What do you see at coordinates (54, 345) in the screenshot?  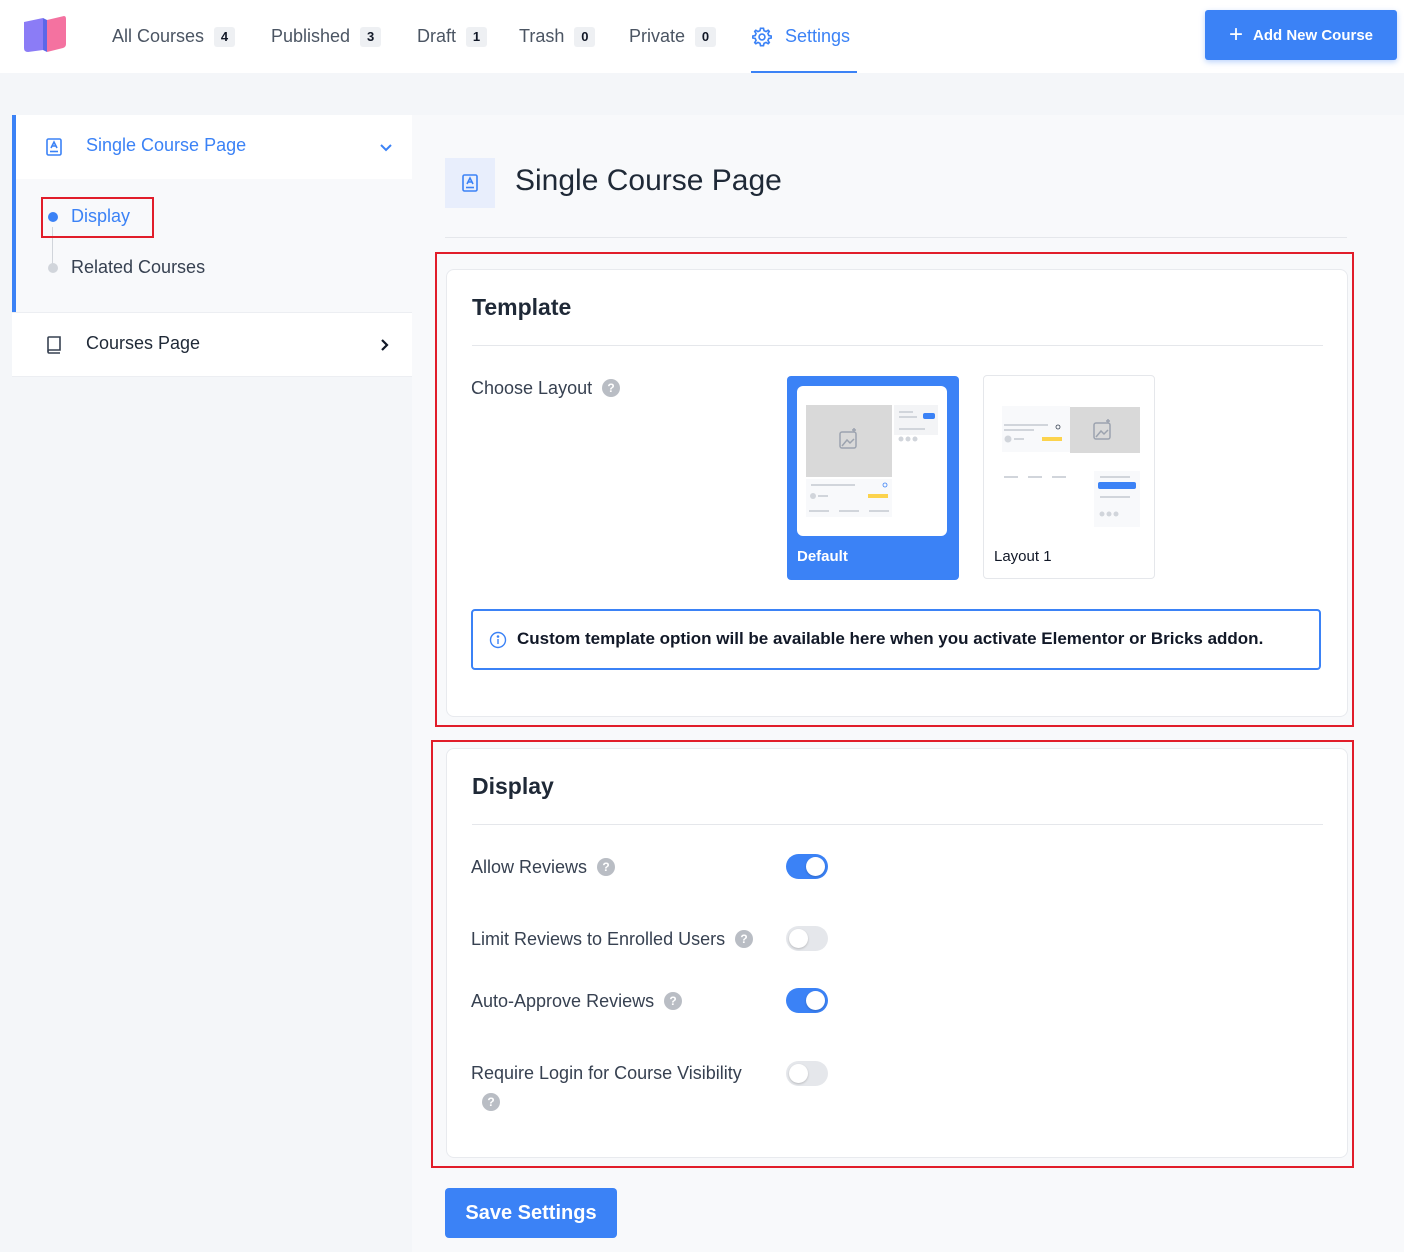 I see `book-icon` at bounding box center [54, 345].